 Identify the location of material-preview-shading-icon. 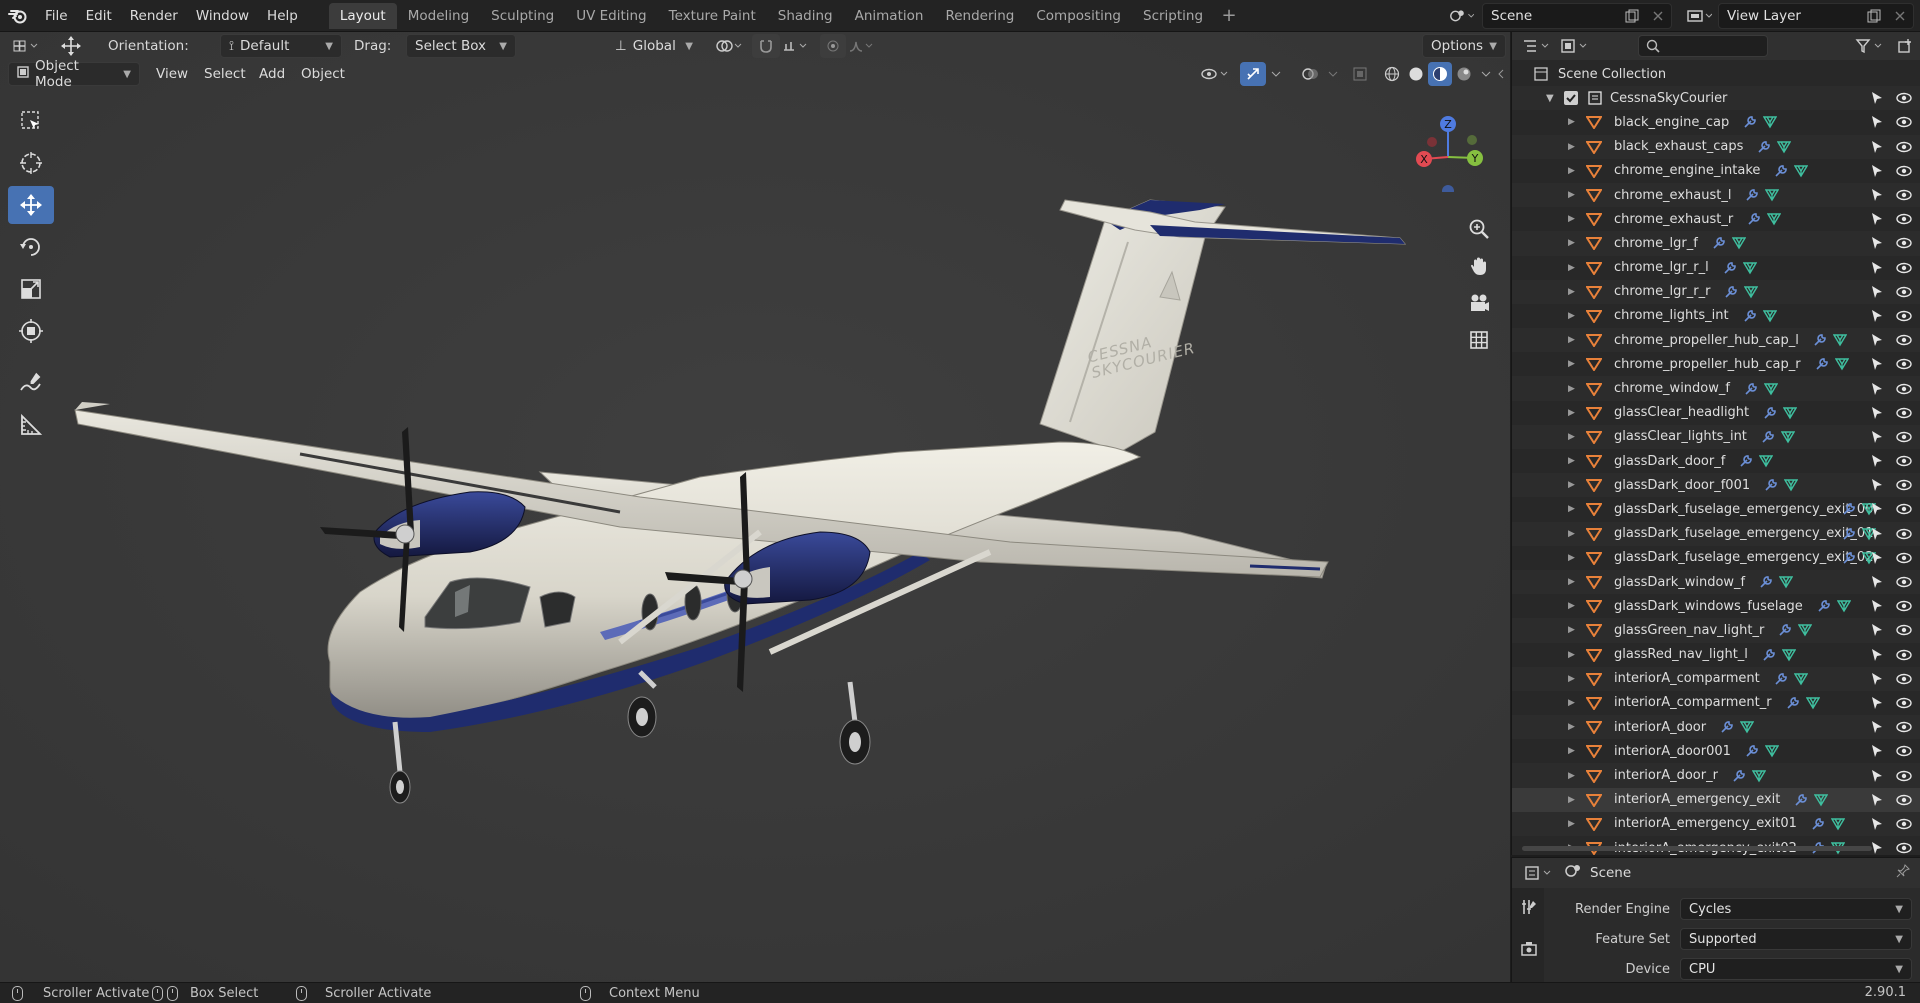
(1440, 74).